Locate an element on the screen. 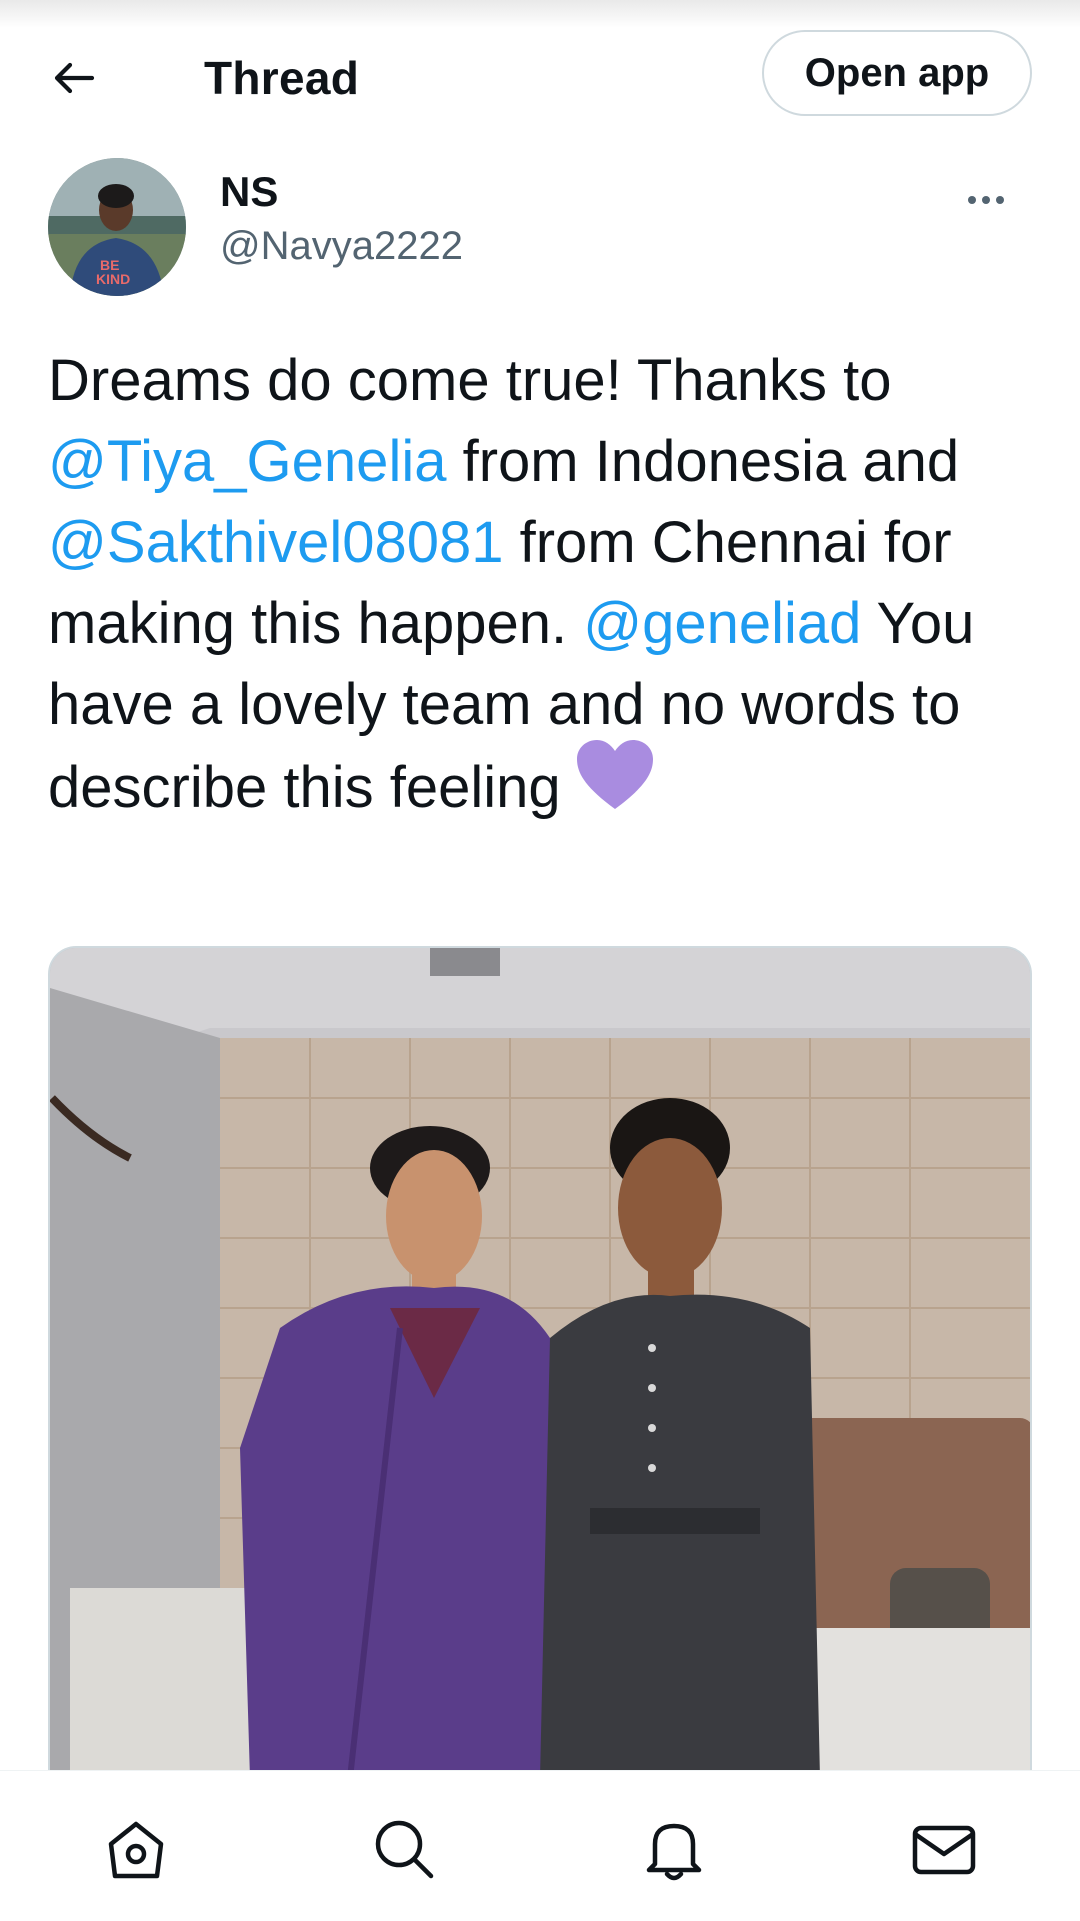  status-bar-shade is located at coordinates (540, 14).